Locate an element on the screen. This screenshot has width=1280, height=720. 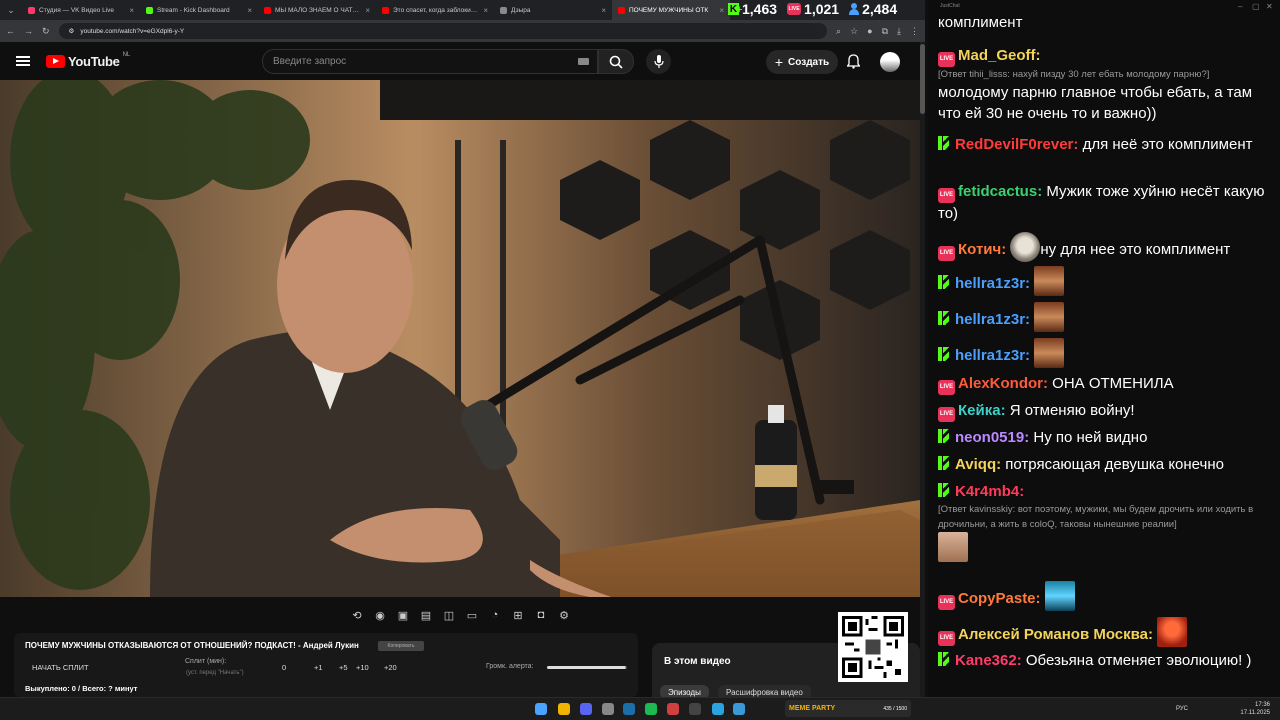
reload-icon: ↻ is located at coordinates (46, 31).